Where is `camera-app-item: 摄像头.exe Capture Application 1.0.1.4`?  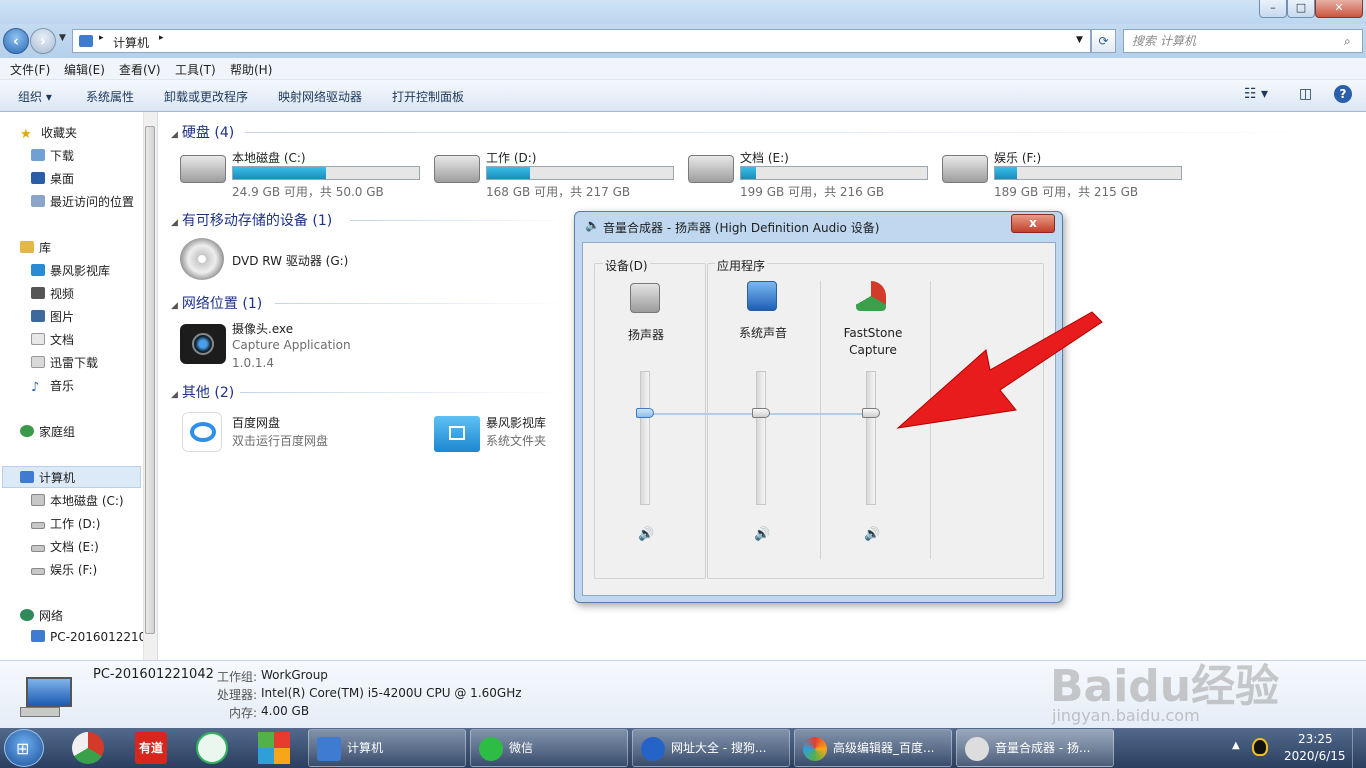 camera-app-item: 摄像头.exe Capture Application 1.0.1.4 is located at coordinates (278, 345).